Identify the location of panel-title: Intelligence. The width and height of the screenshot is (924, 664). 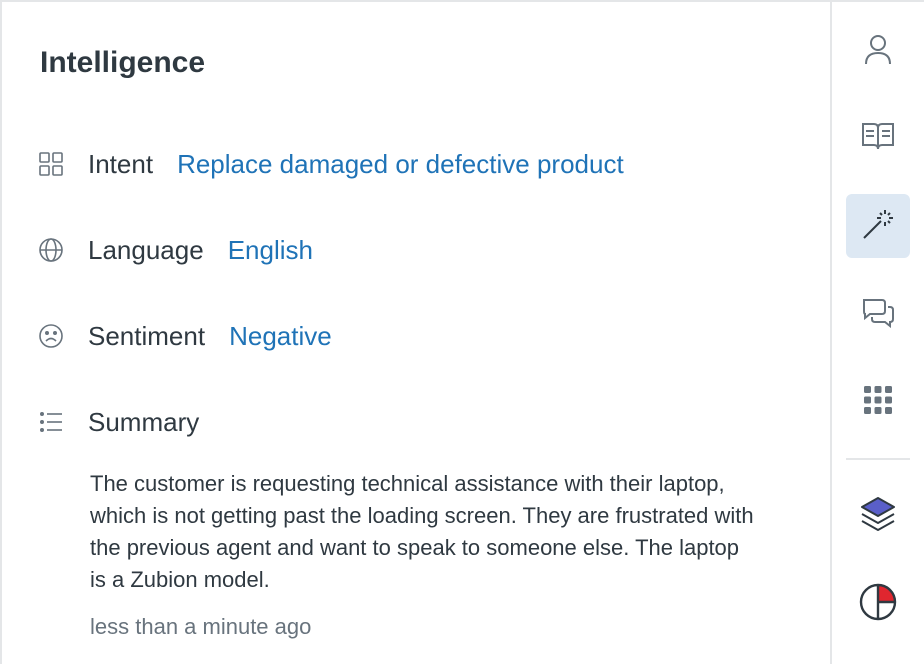
(123, 62).